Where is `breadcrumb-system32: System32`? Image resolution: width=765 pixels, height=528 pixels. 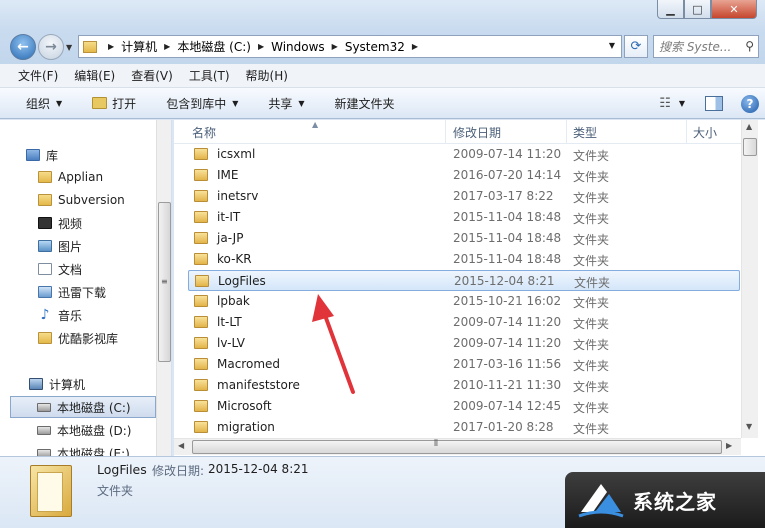
breadcrumb-system32: System32 is located at coordinates (375, 47).